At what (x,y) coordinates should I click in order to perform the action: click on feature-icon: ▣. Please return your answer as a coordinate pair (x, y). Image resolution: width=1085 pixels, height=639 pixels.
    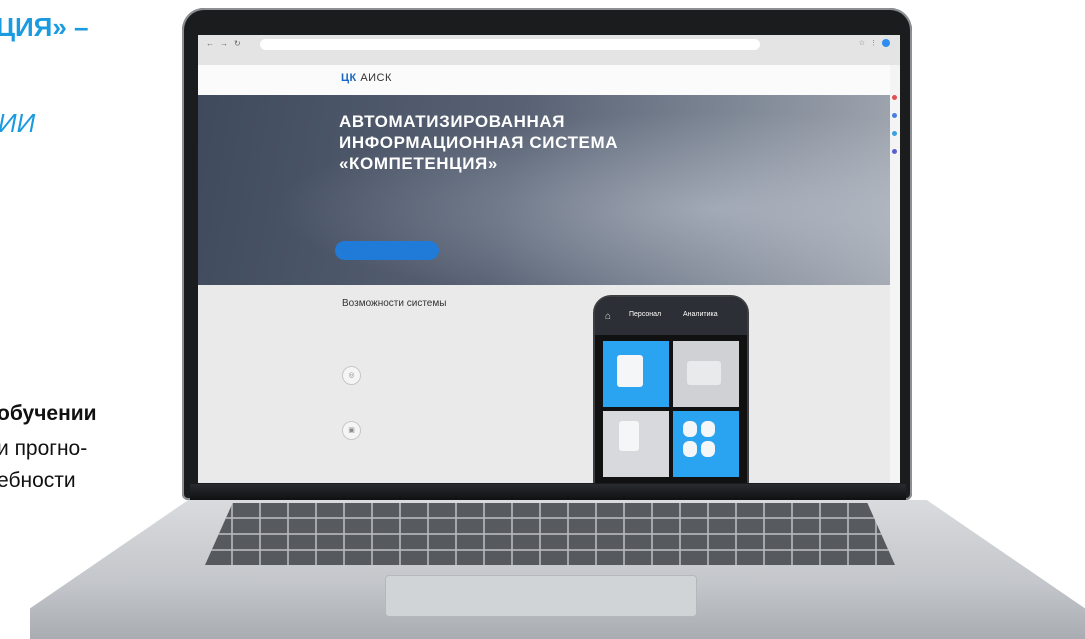
    Looking at the image, I should click on (351, 430).